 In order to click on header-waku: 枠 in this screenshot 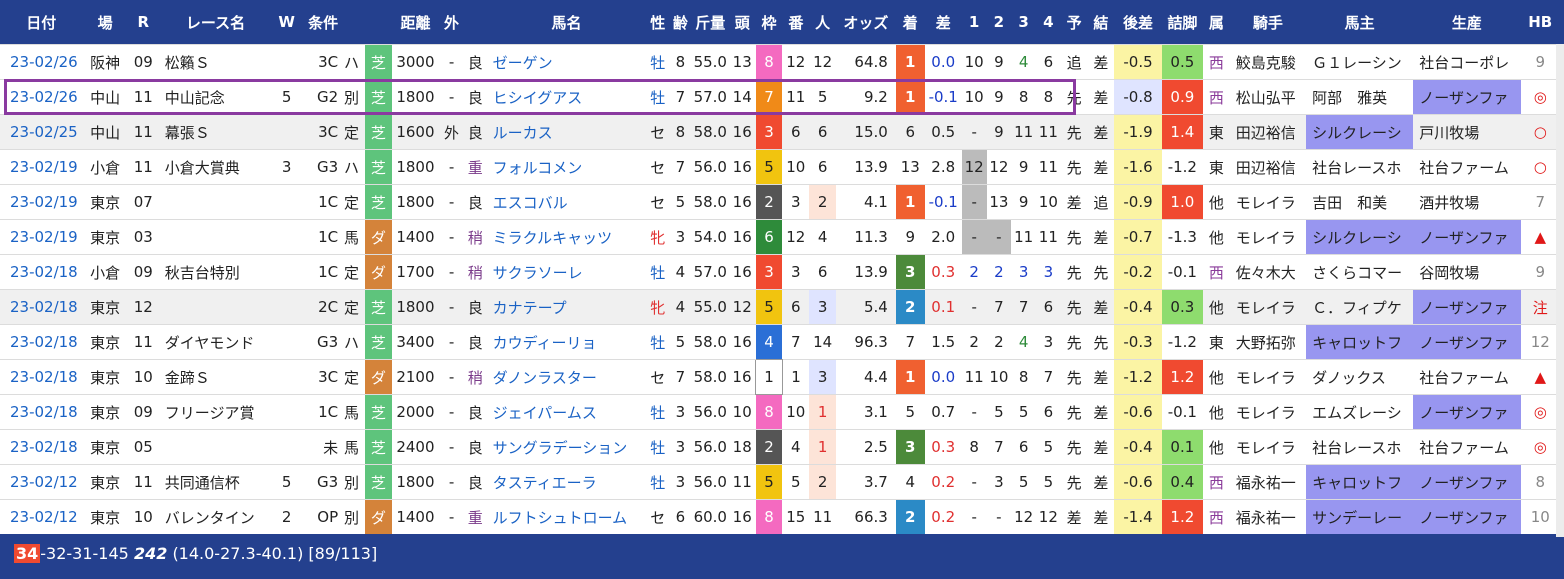, I will do `click(769, 22)`.